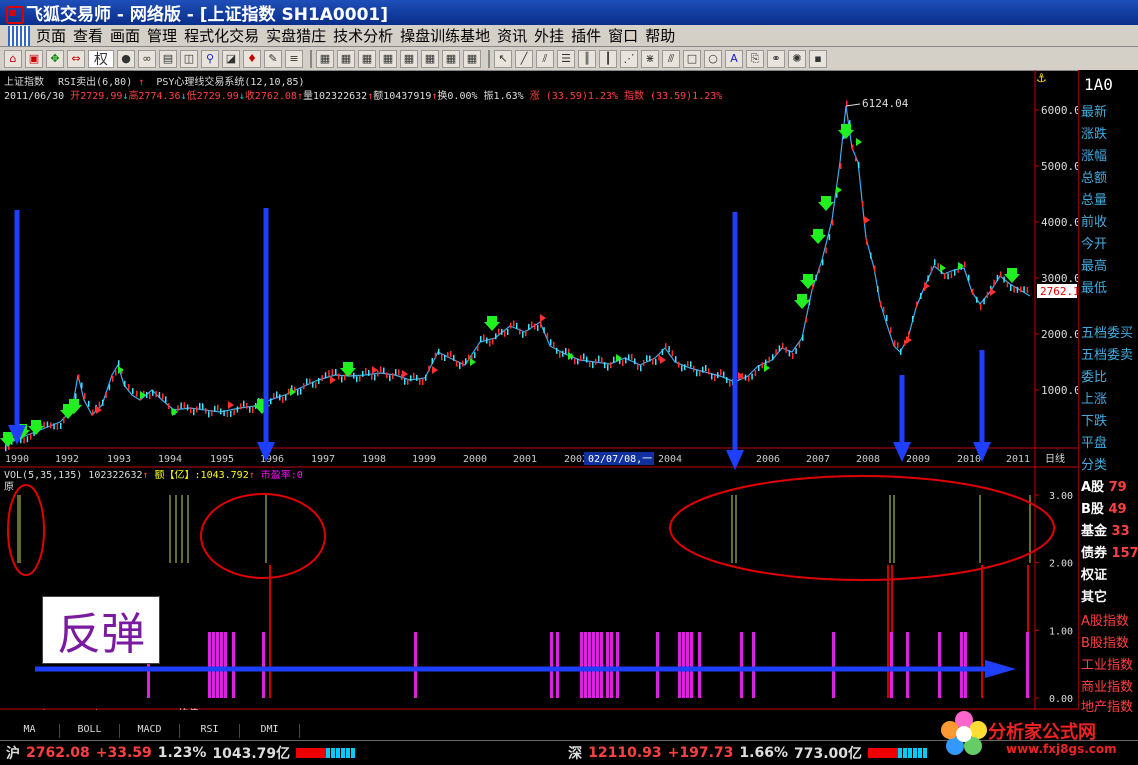 Image resolution: width=1138 pixels, height=765 pixels. What do you see at coordinates (150, 731) in the screenshot?
I see `tab-macd: MACD` at bounding box center [150, 731].